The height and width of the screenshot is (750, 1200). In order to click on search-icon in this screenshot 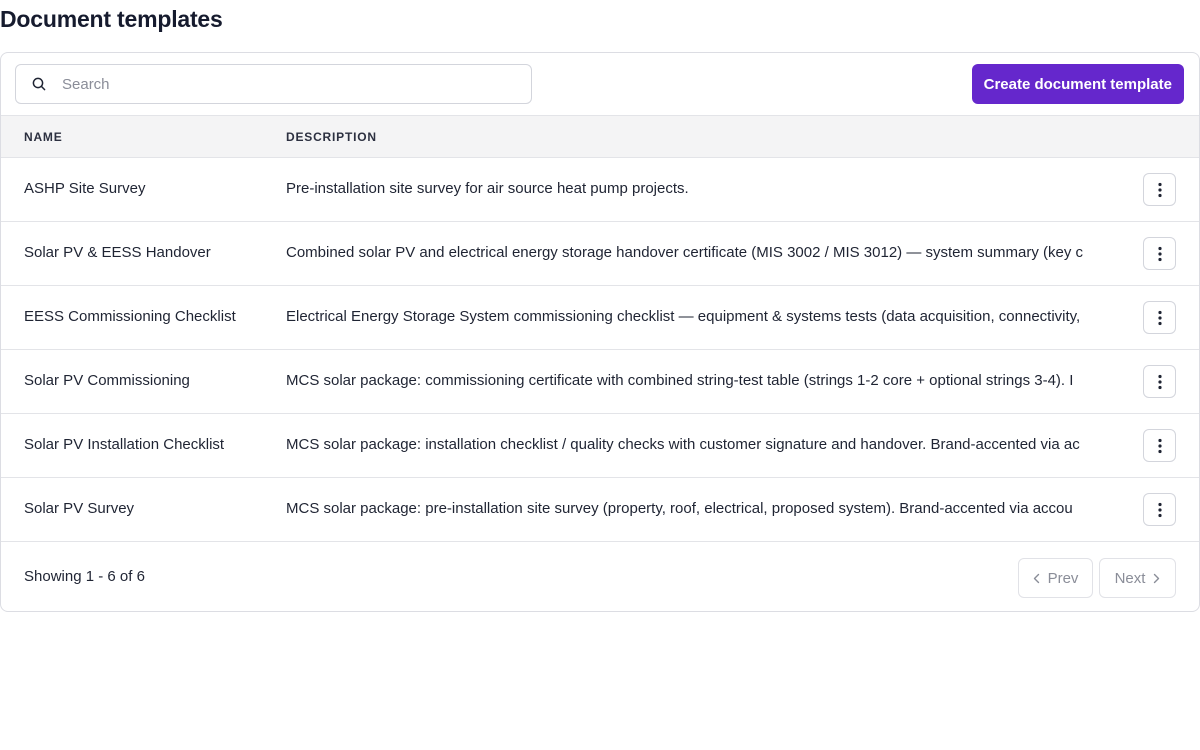, I will do `click(39, 84)`.